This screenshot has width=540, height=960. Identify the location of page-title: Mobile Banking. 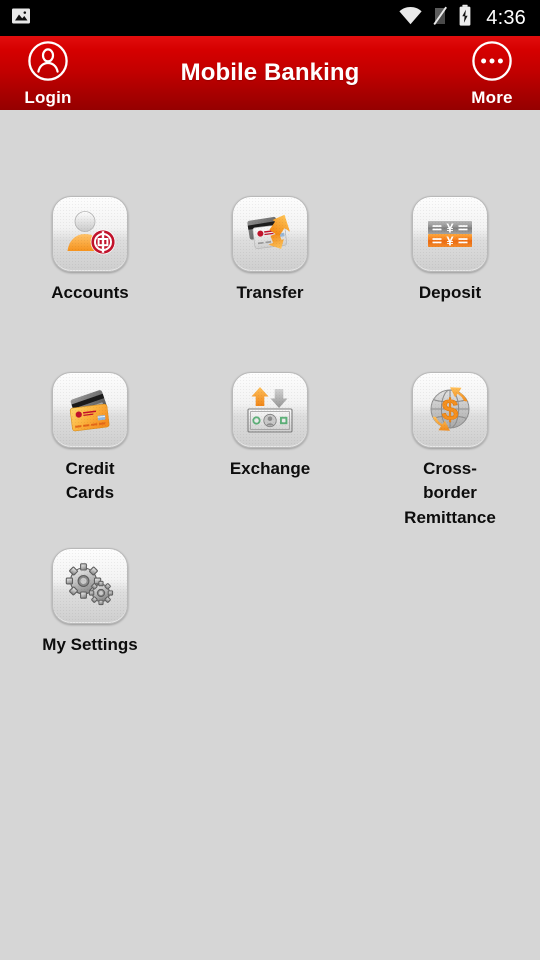
(270, 72).